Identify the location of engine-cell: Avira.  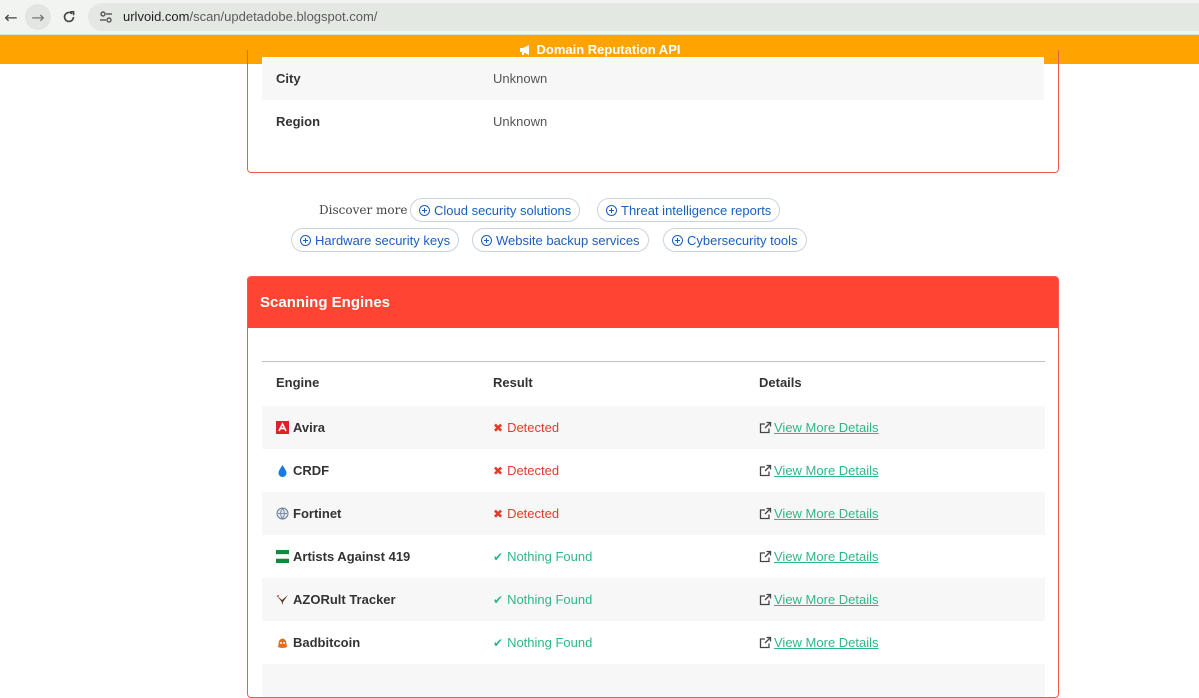
(300, 427).